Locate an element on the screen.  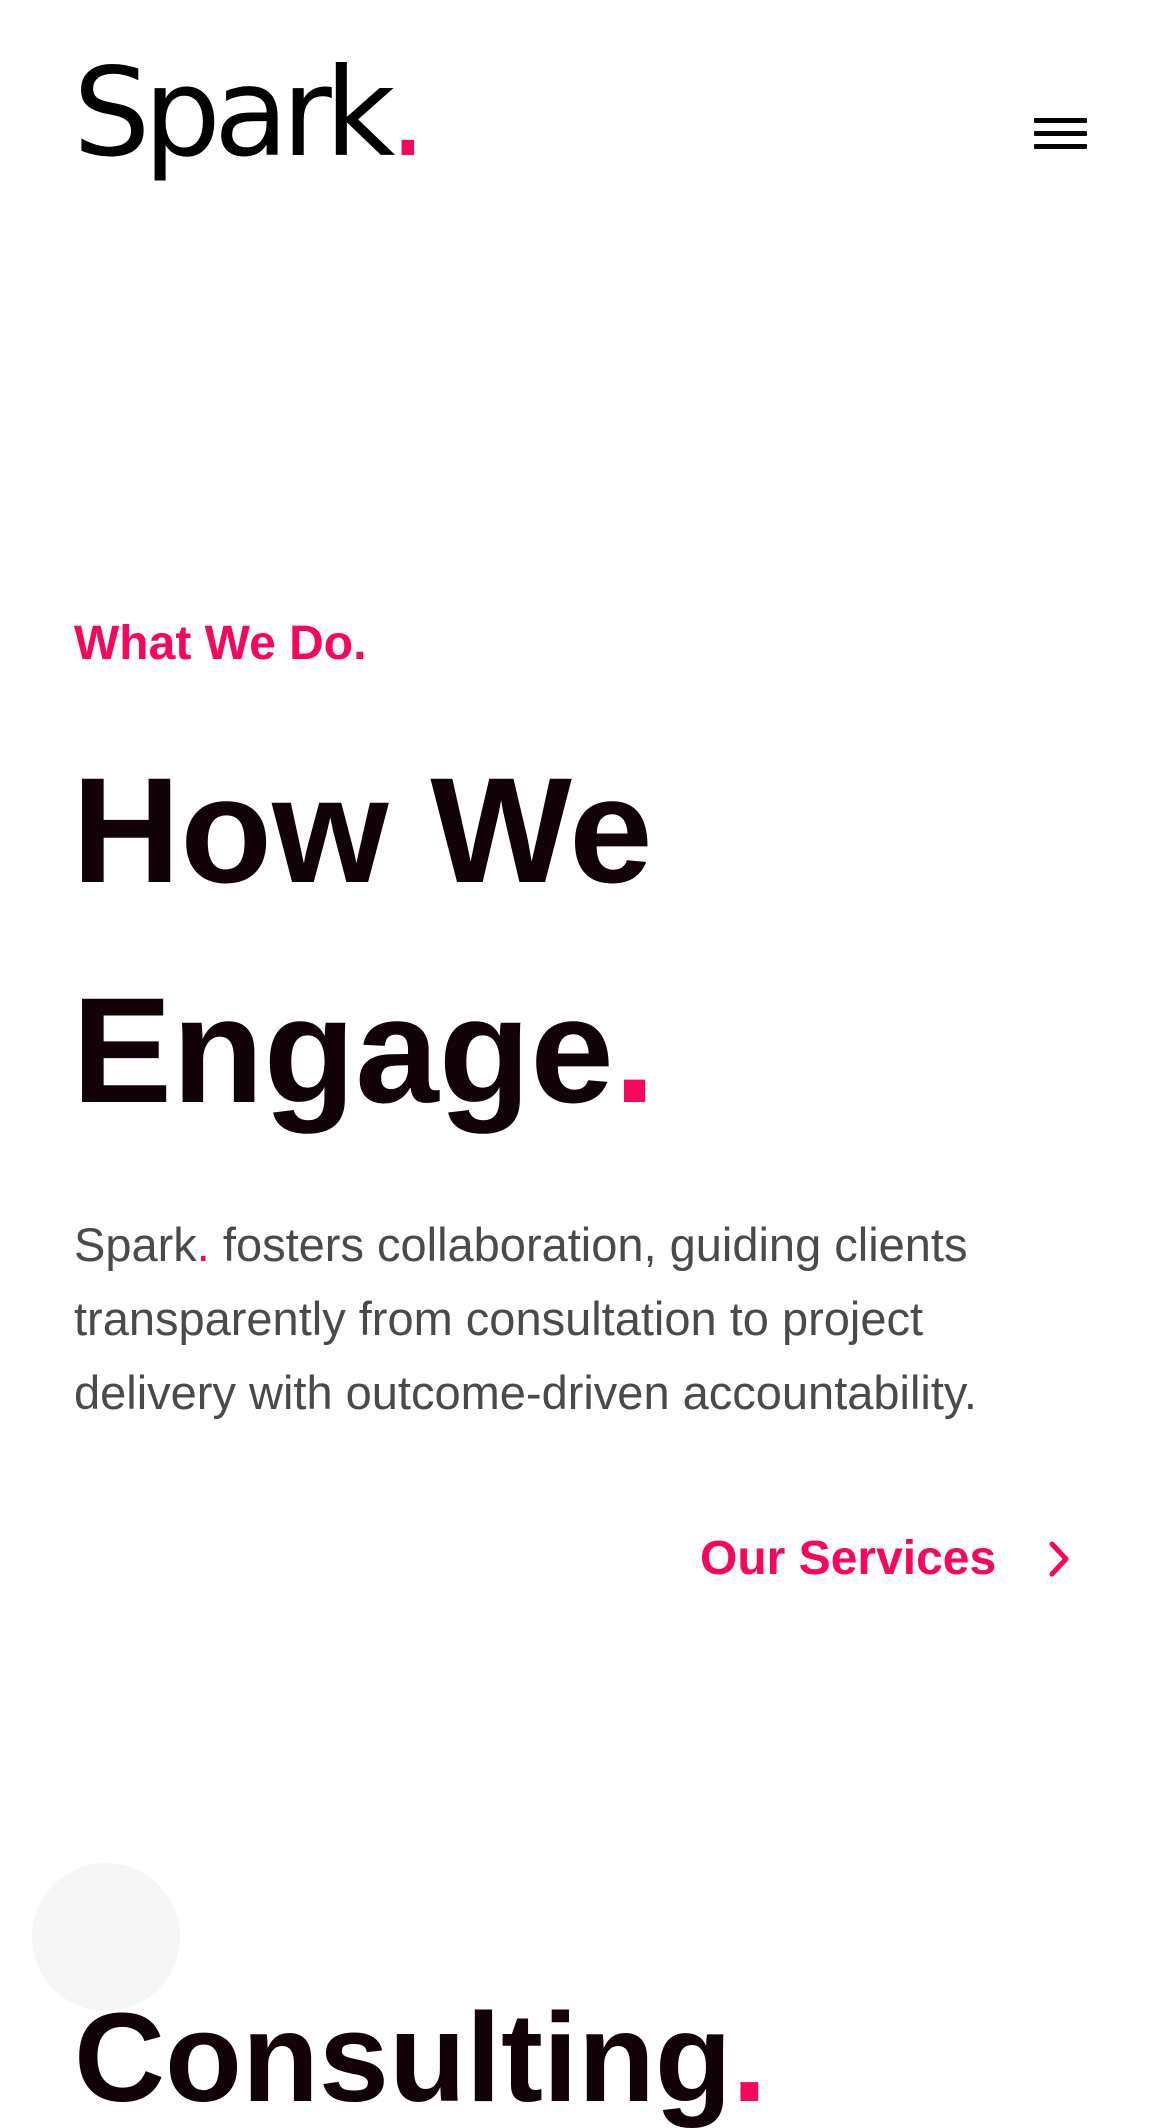
our-services-label: Our Services is located at coordinates (848, 1558).